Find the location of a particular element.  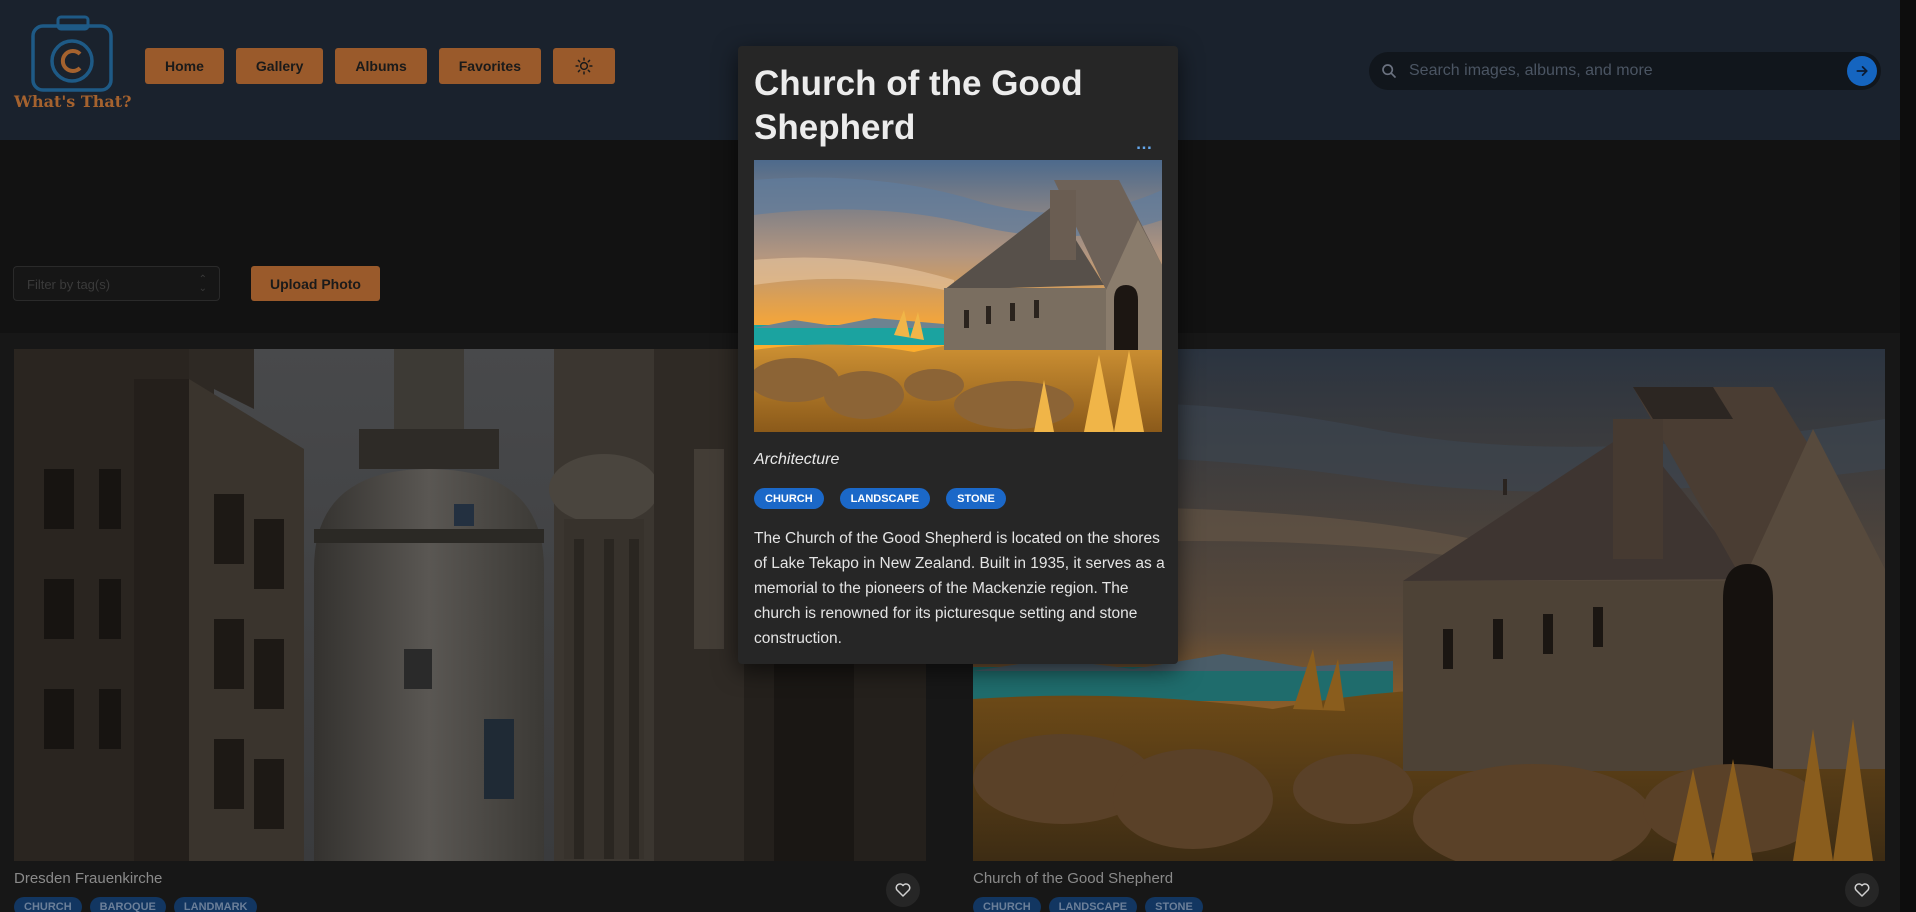

gallery-card-tags: CHURCH BAROQUE LANDMARK is located at coordinates (136, 904).